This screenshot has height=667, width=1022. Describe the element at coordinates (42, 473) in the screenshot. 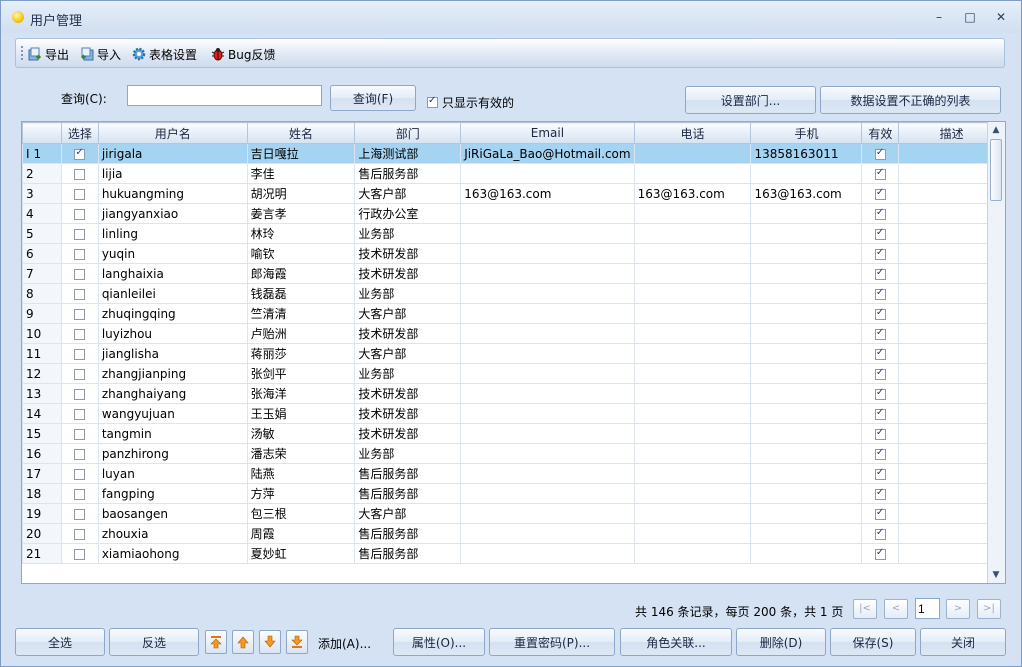

I see `row-number-cell: 17` at that location.